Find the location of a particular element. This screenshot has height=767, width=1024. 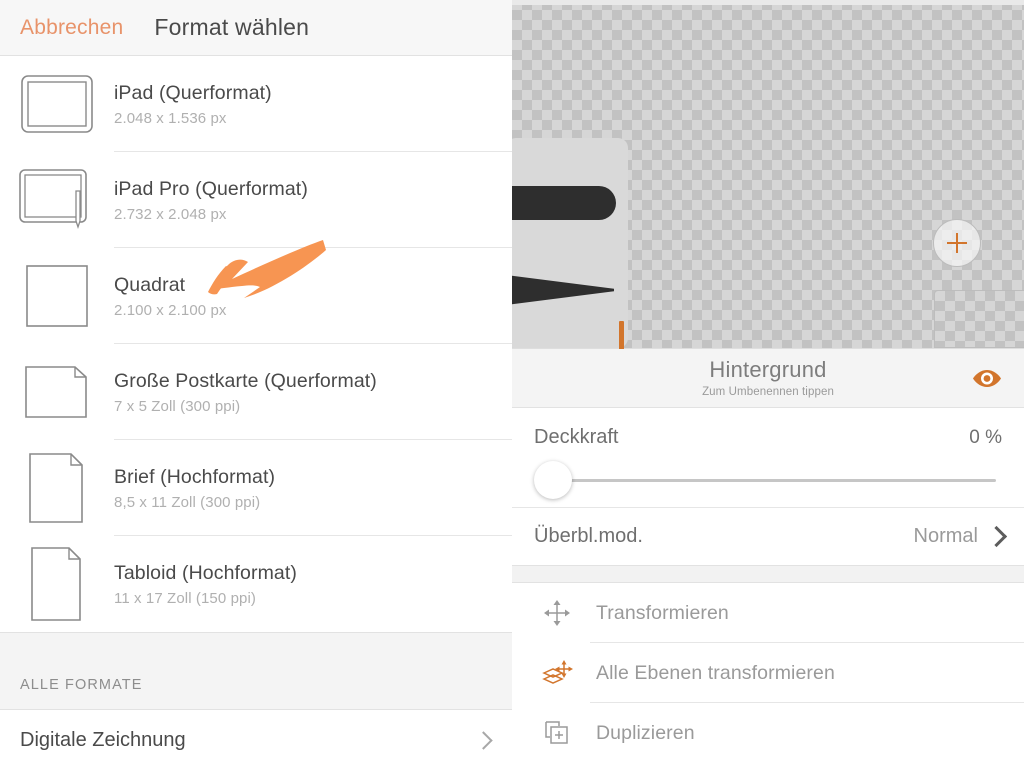

format-name: iPad Pro (Querformat) is located at coordinates (211, 189).